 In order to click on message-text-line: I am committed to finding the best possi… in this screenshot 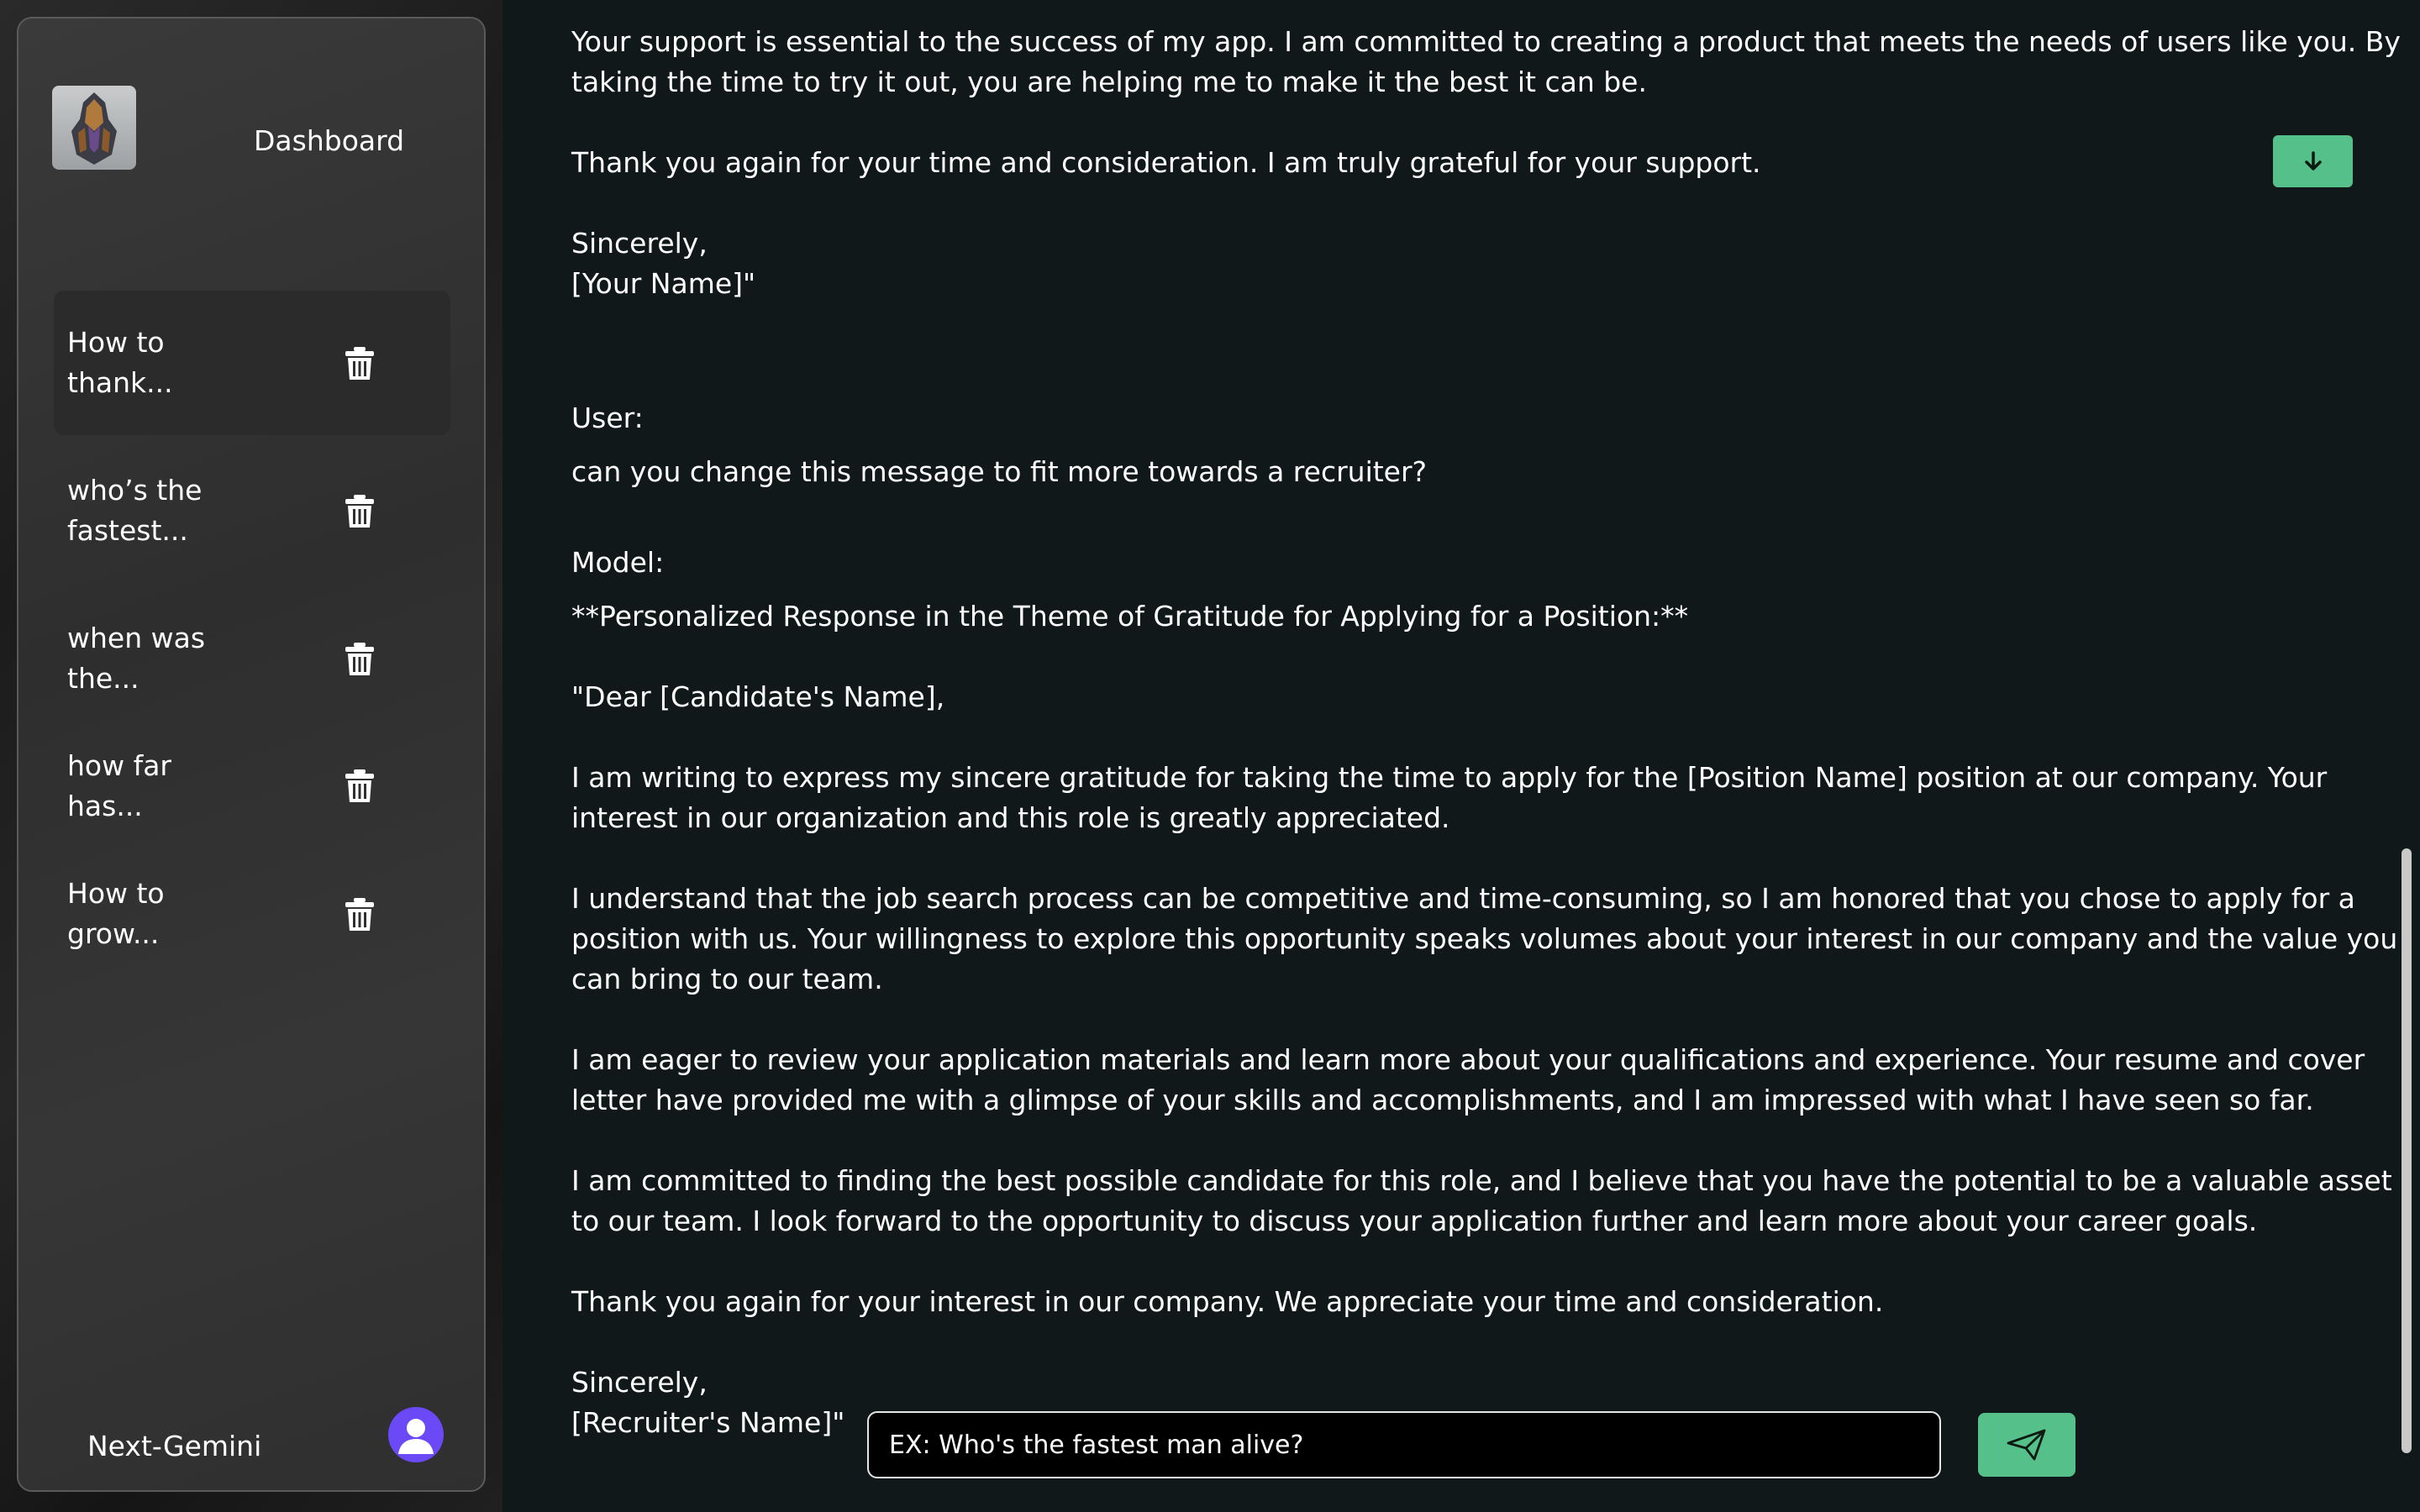, I will do `click(1481, 1180)`.